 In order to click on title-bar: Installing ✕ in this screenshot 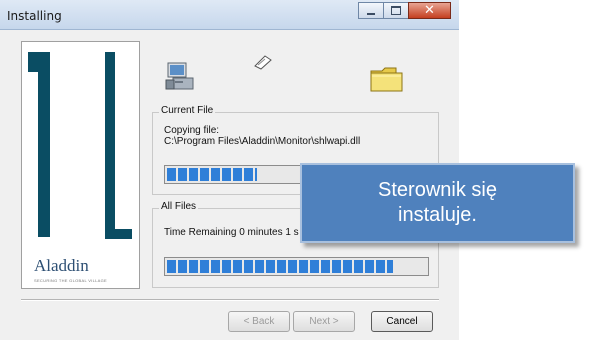, I will do `click(229, 15)`.